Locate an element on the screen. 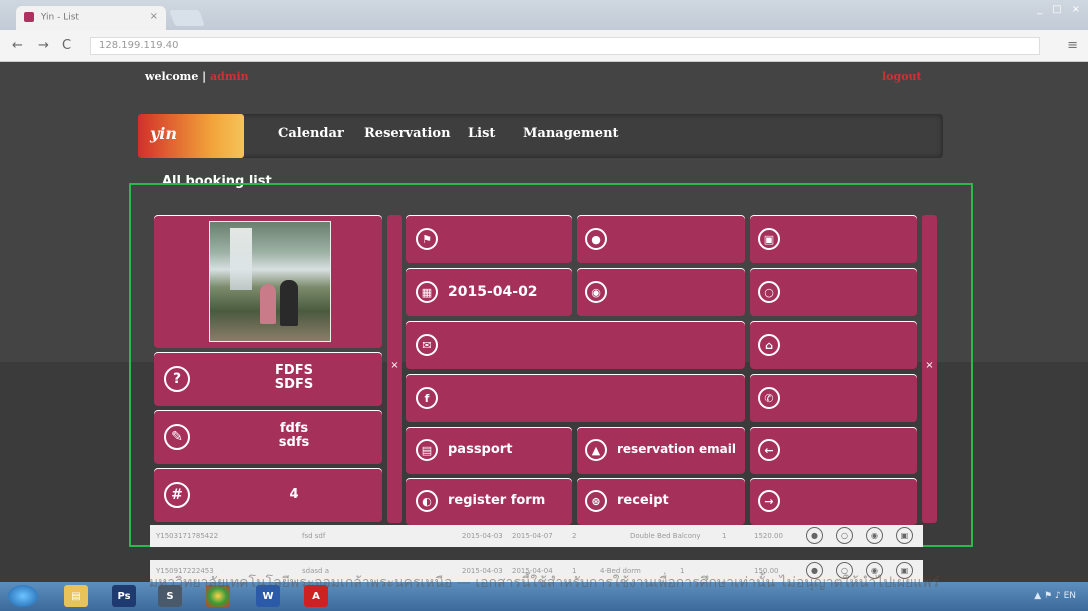  browser-menu-button: ≡ is located at coordinates (1072, 45).